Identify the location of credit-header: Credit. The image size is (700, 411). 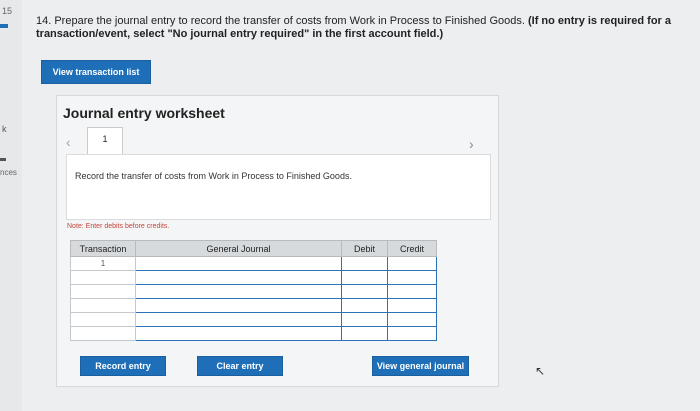
(412, 248).